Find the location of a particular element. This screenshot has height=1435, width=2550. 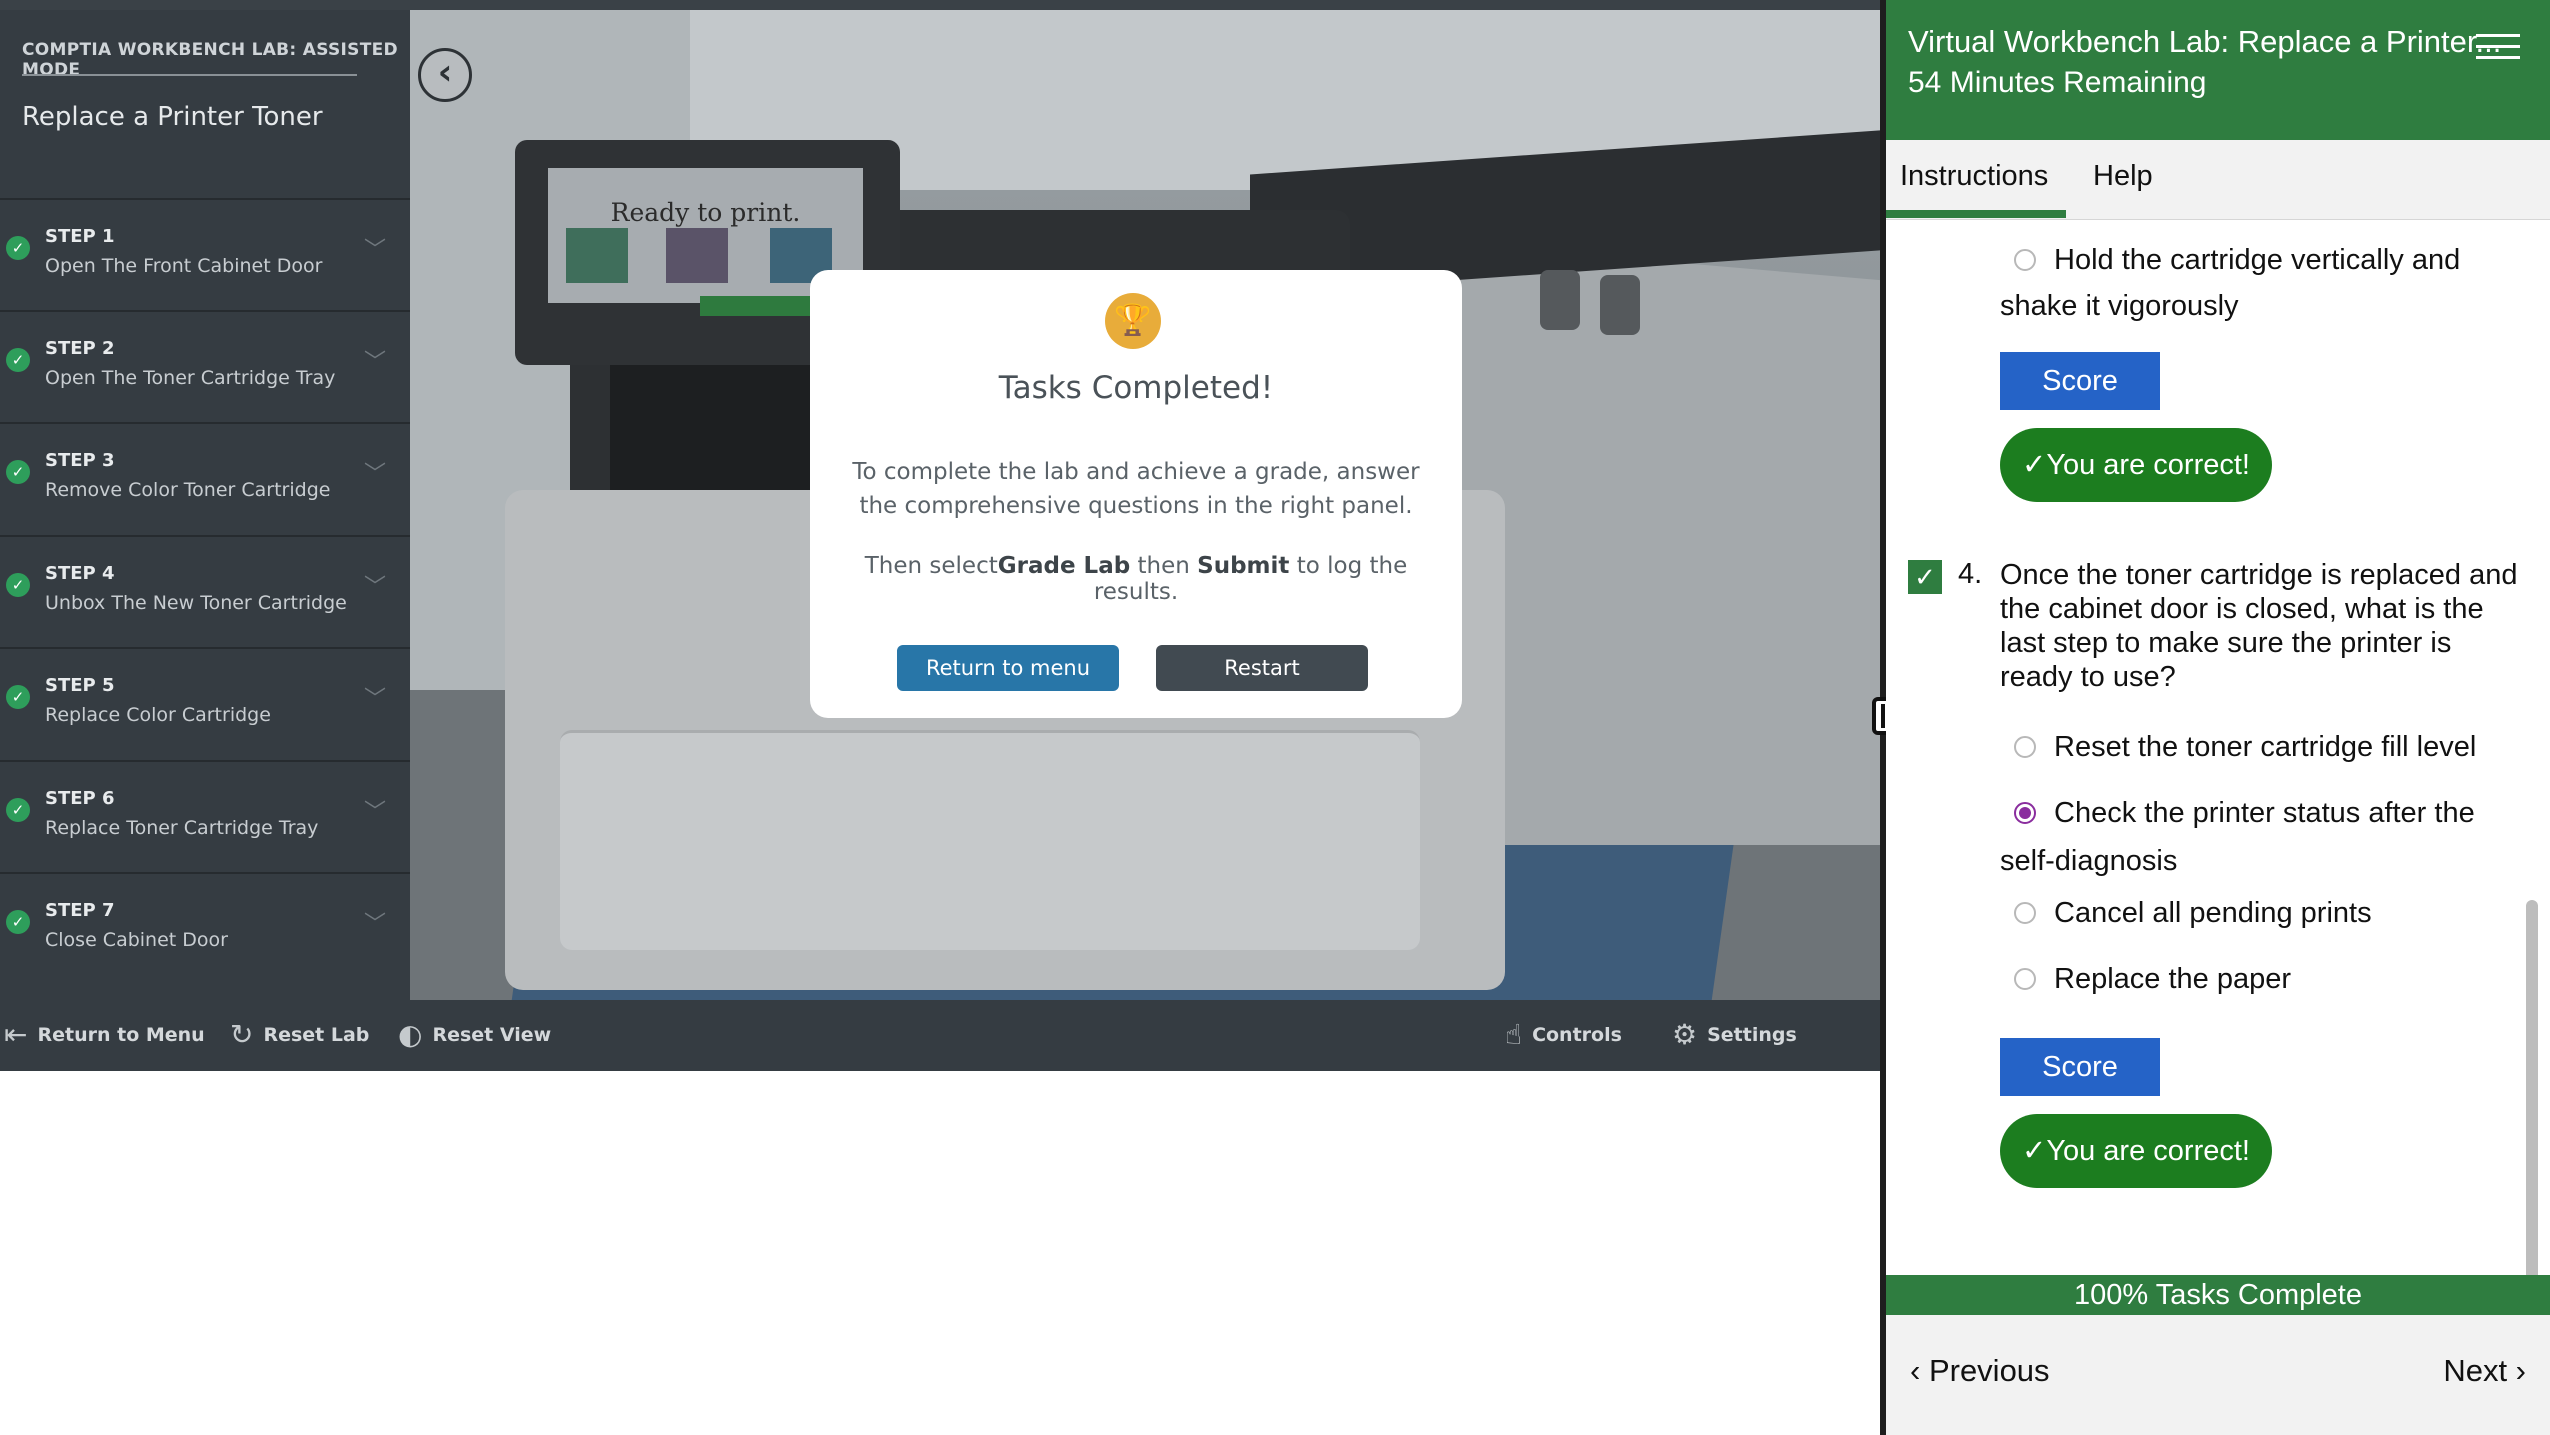

divider is located at coordinates (189, 75).